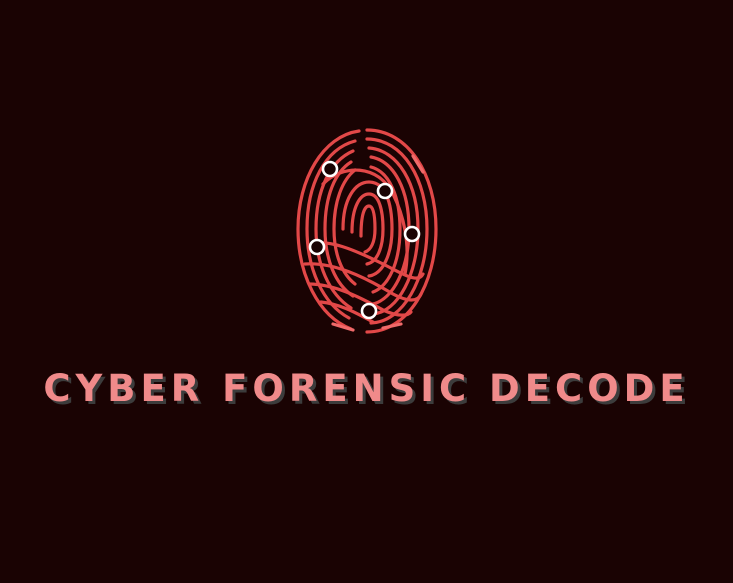  Describe the element at coordinates (390, 230) in the screenshot. I see `ridge-4a` at that location.